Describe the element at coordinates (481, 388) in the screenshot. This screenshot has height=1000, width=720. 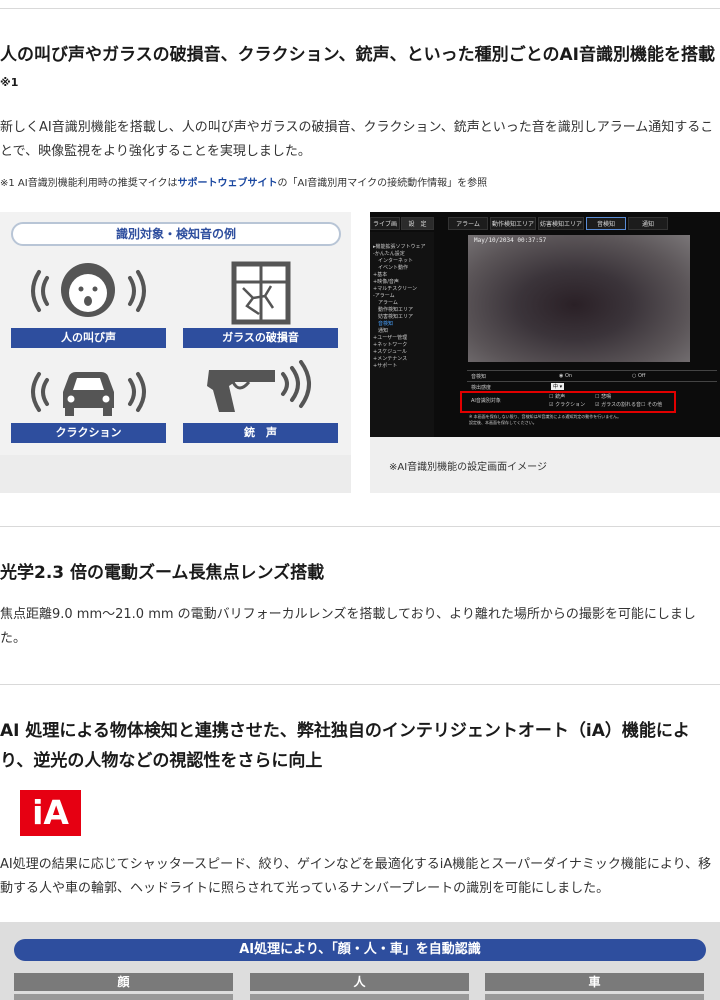
I see `sensitivity-label: 検出感度` at that location.